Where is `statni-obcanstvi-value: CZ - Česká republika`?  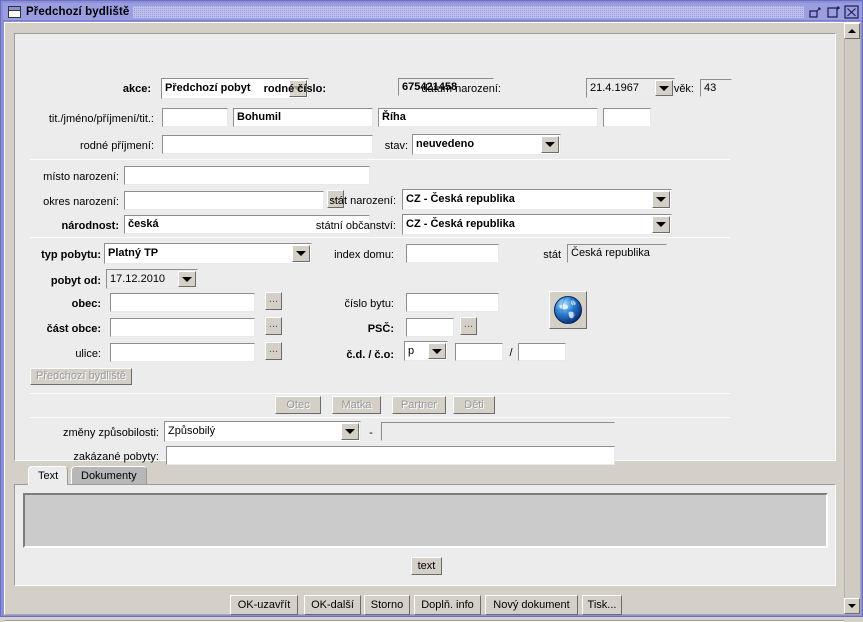 statni-obcanstvi-value: CZ - Česká republika is located at coordinates (460, 224).